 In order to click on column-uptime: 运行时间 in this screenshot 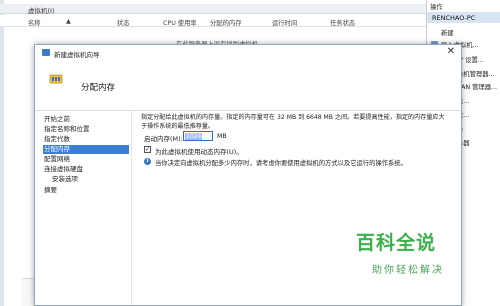, I will do `click(284, 22)`.